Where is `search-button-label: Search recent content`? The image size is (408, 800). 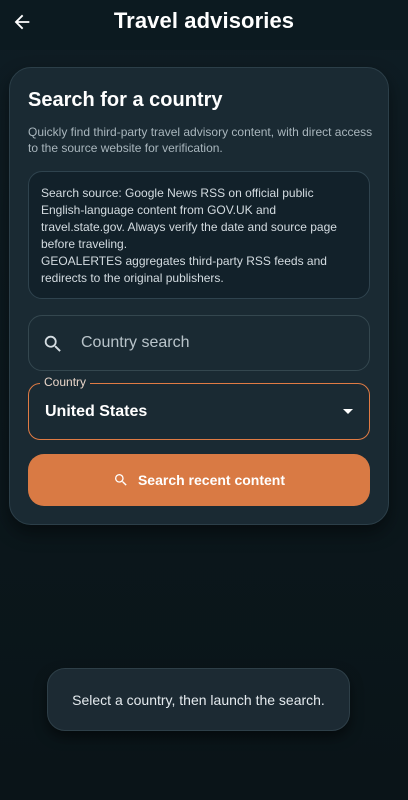 search-button-label: Search recent content is located at coordinates (211, 480).